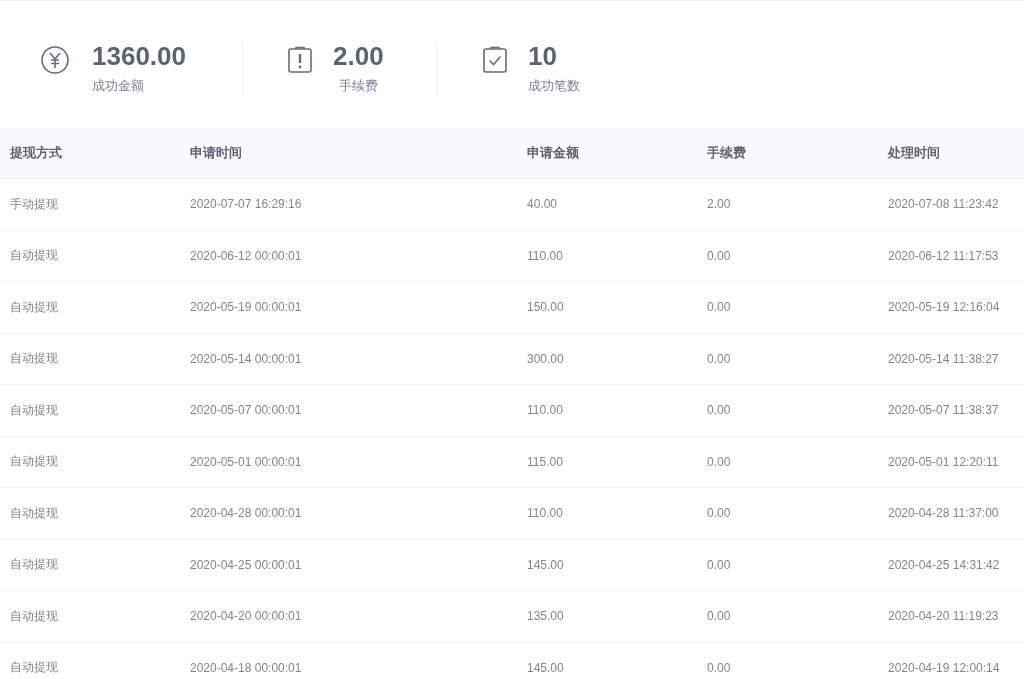  What do you see at coordinates (246, 358) in the screenshot?
I see `table-cell-text: 2020-05-14 00:00:01` at bounding box center [246, 358].